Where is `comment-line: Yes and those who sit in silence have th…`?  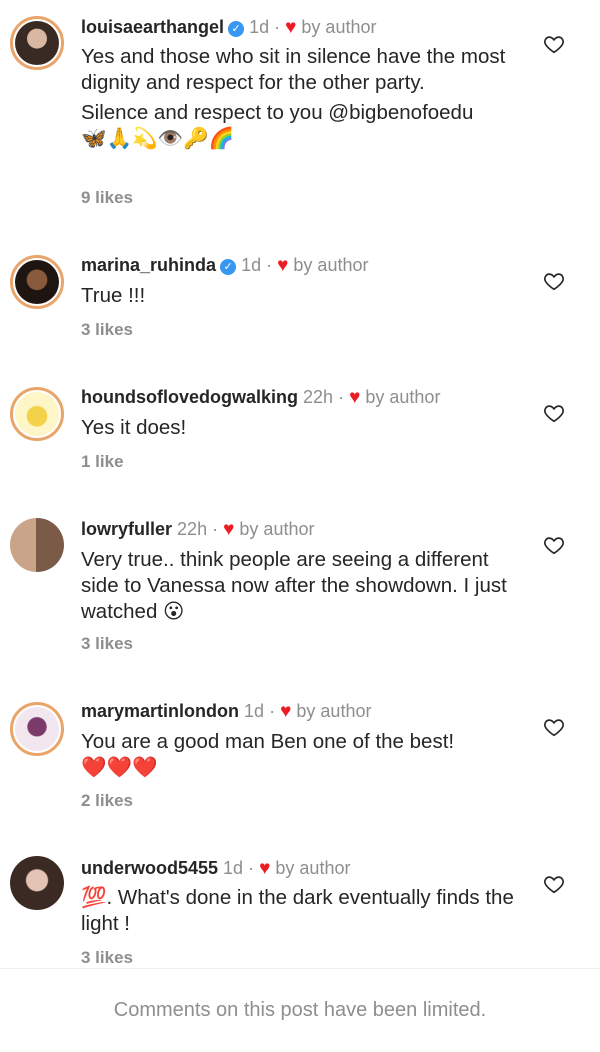
comment-line: Yes and those who sit in silence have th… is located at coordinates (293, 69).